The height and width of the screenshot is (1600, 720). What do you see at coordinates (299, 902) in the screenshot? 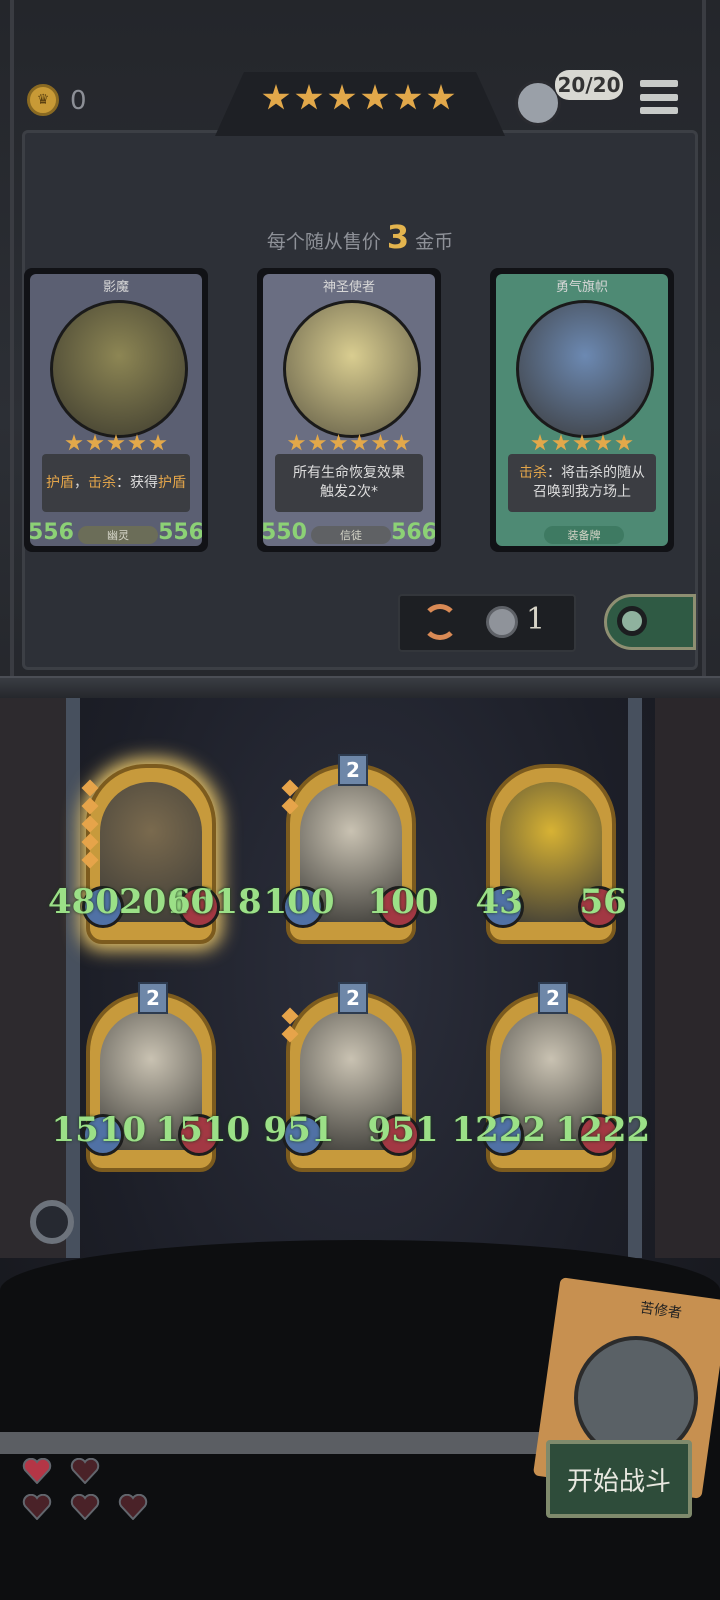
I see `minion-attack: 100` at bounding box center [299, 902].